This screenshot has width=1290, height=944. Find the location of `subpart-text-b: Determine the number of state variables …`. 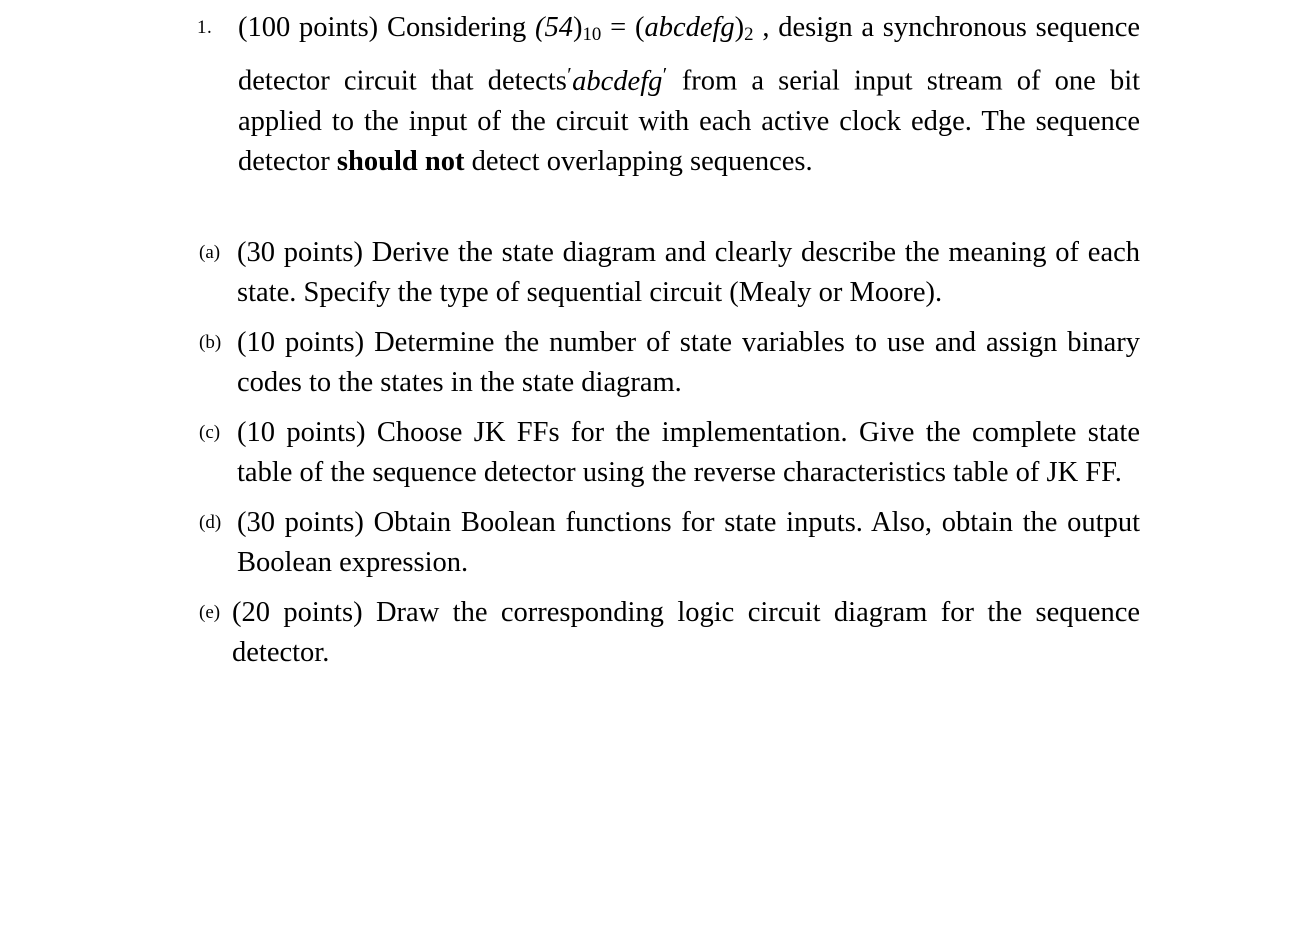

subpart-text-b: Determine the number of state variables … is located at coordinates (689, 362).